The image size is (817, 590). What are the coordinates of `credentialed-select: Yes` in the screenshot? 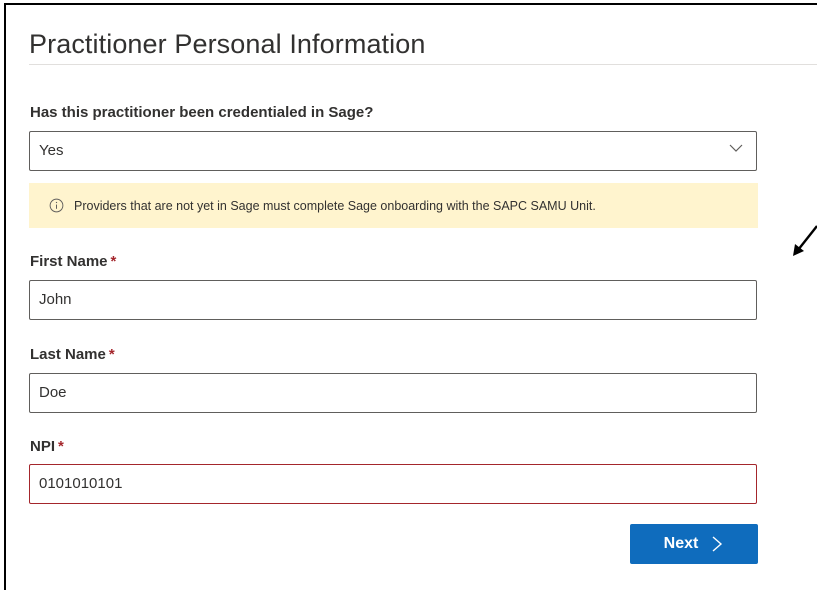 It's located at (393, 151).